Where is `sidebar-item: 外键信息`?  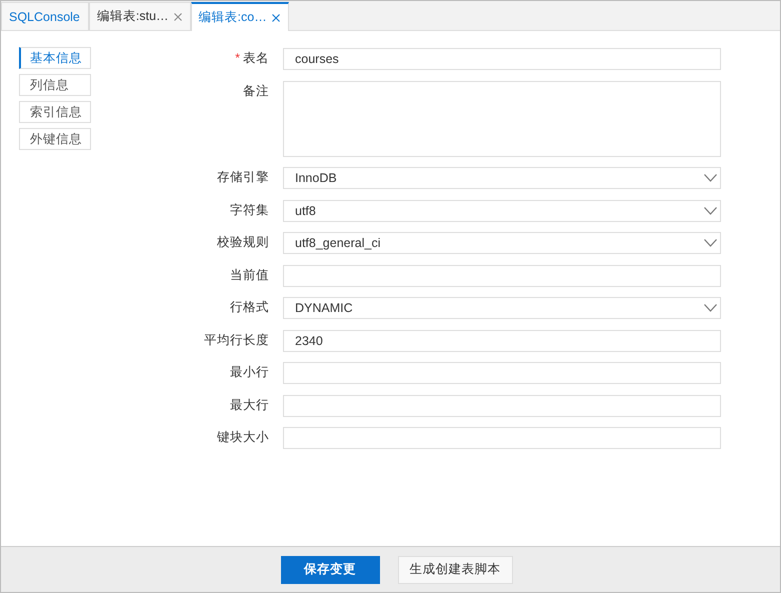
sidebar-item: 外键信息 is located at coordinates (55, 139).